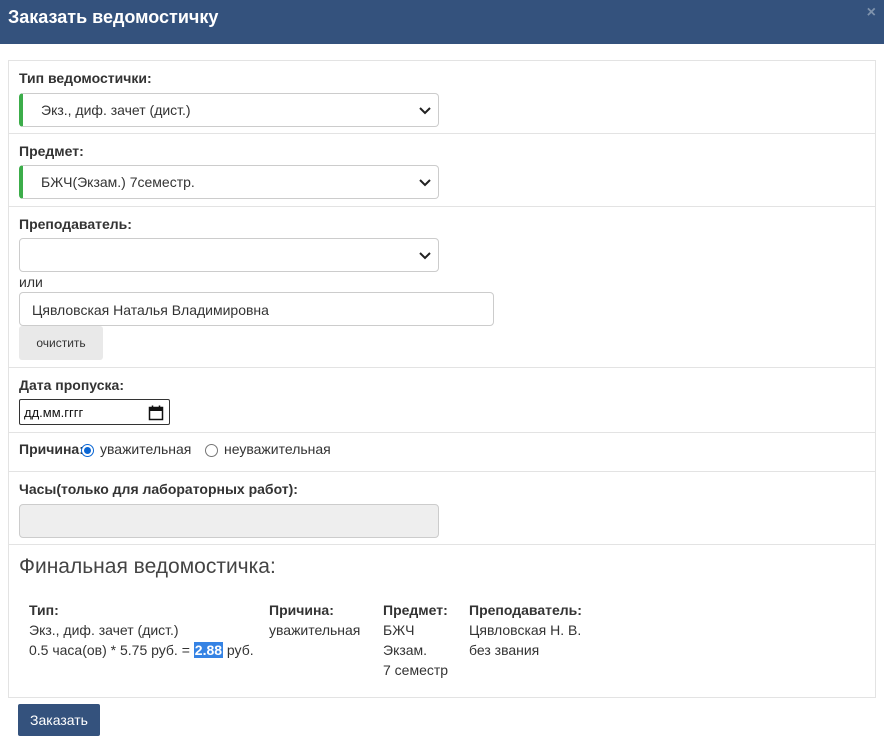 The height and width of the screenshot is (754, 884). What do you see at coordinates (87, 450) in the screenshot?
I see `reason-radio-valid` at bounding box center [87, 450].